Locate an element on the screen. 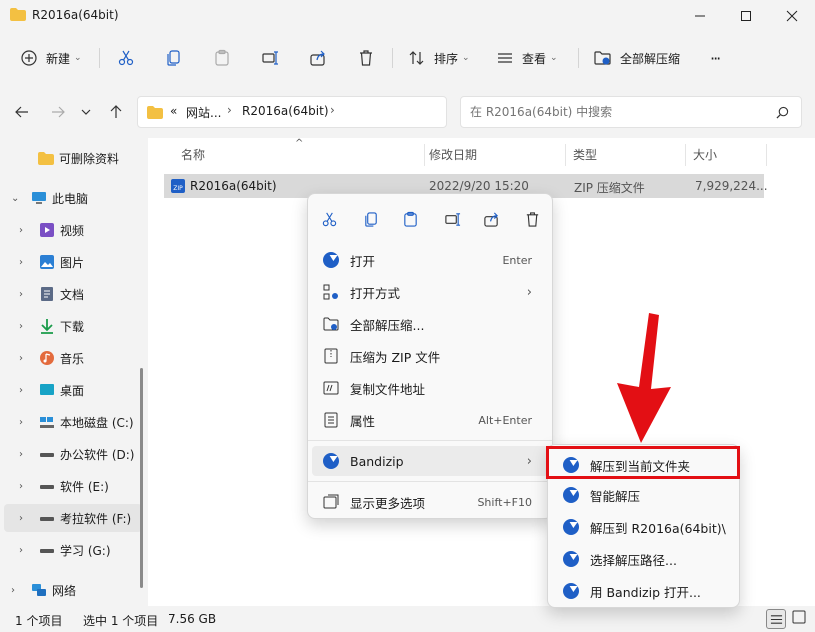 The height and width of the screenshot is (632, 815). back-button is located at coordinates (22, 112).